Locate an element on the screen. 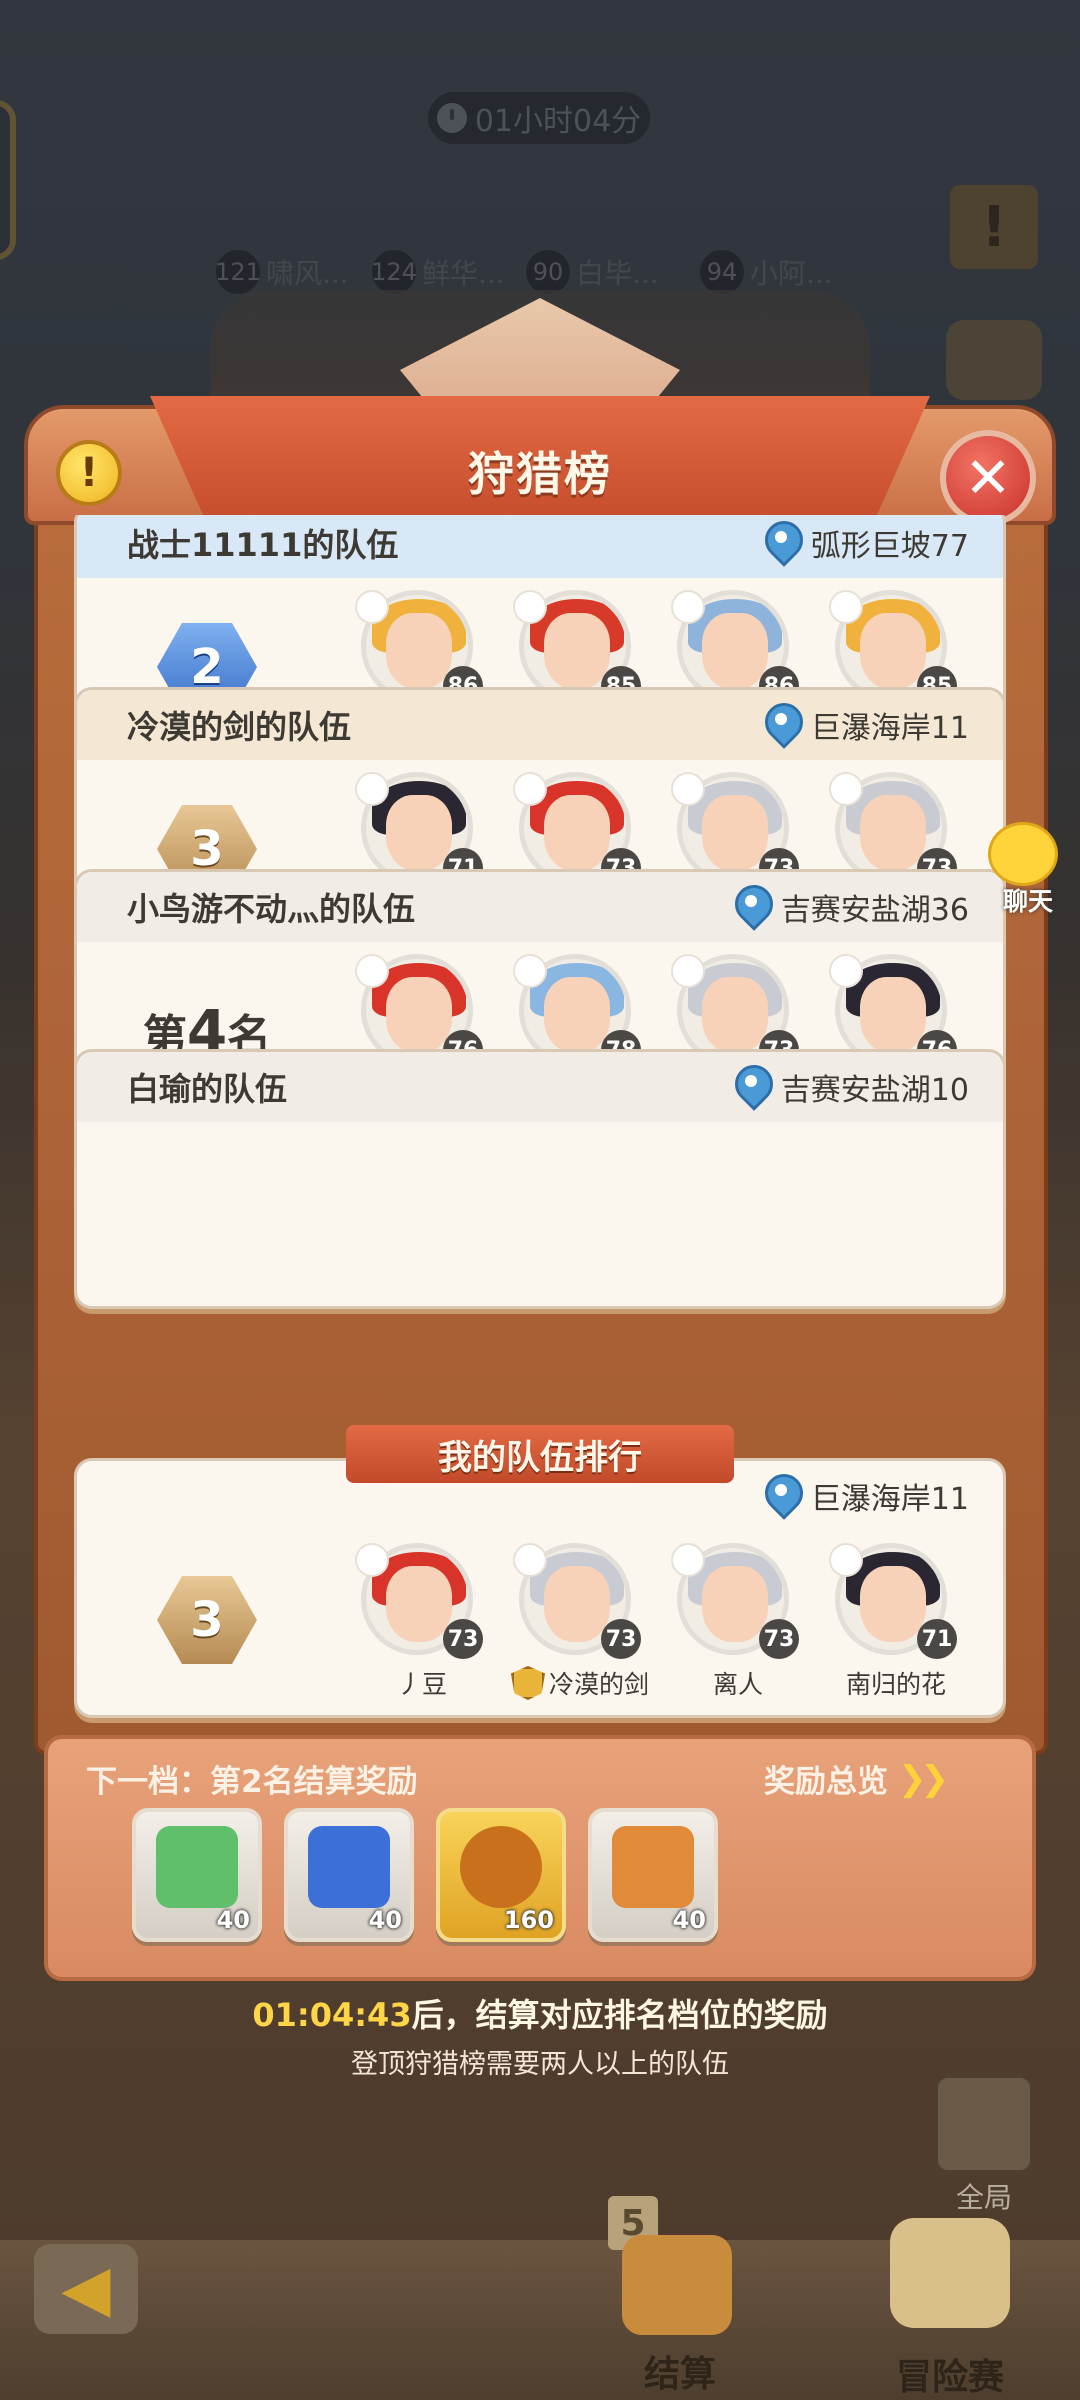 The width and height of the screenshot is (1080, 2400). member-name: 丿豆 is located at coordinates (421, 1684).